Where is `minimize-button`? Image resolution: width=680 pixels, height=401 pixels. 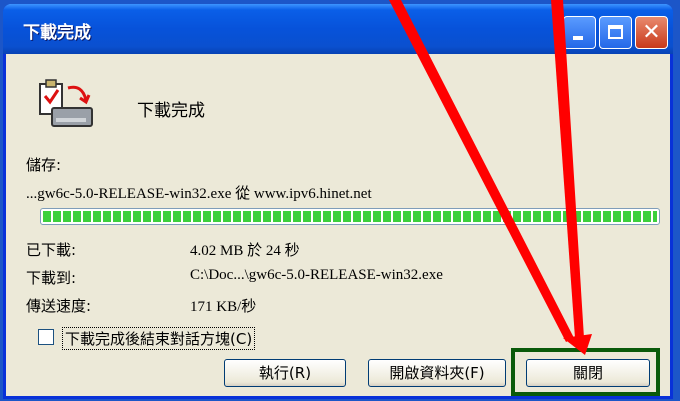
minimize-button is located at coordinates (579, 32).